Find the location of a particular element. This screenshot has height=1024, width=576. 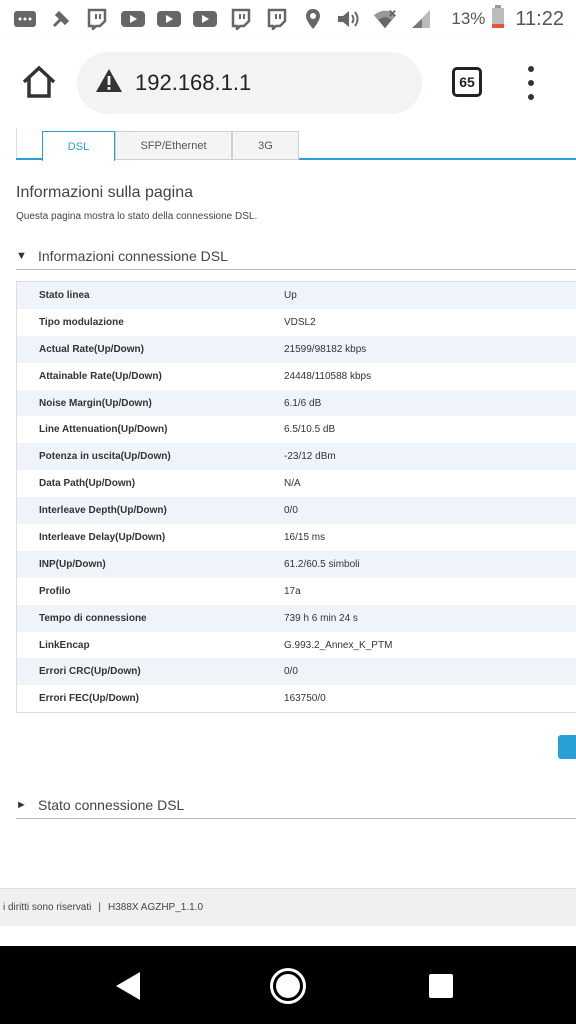

row-value: 21599/98182 kbps is located at coordinates (325, 349).